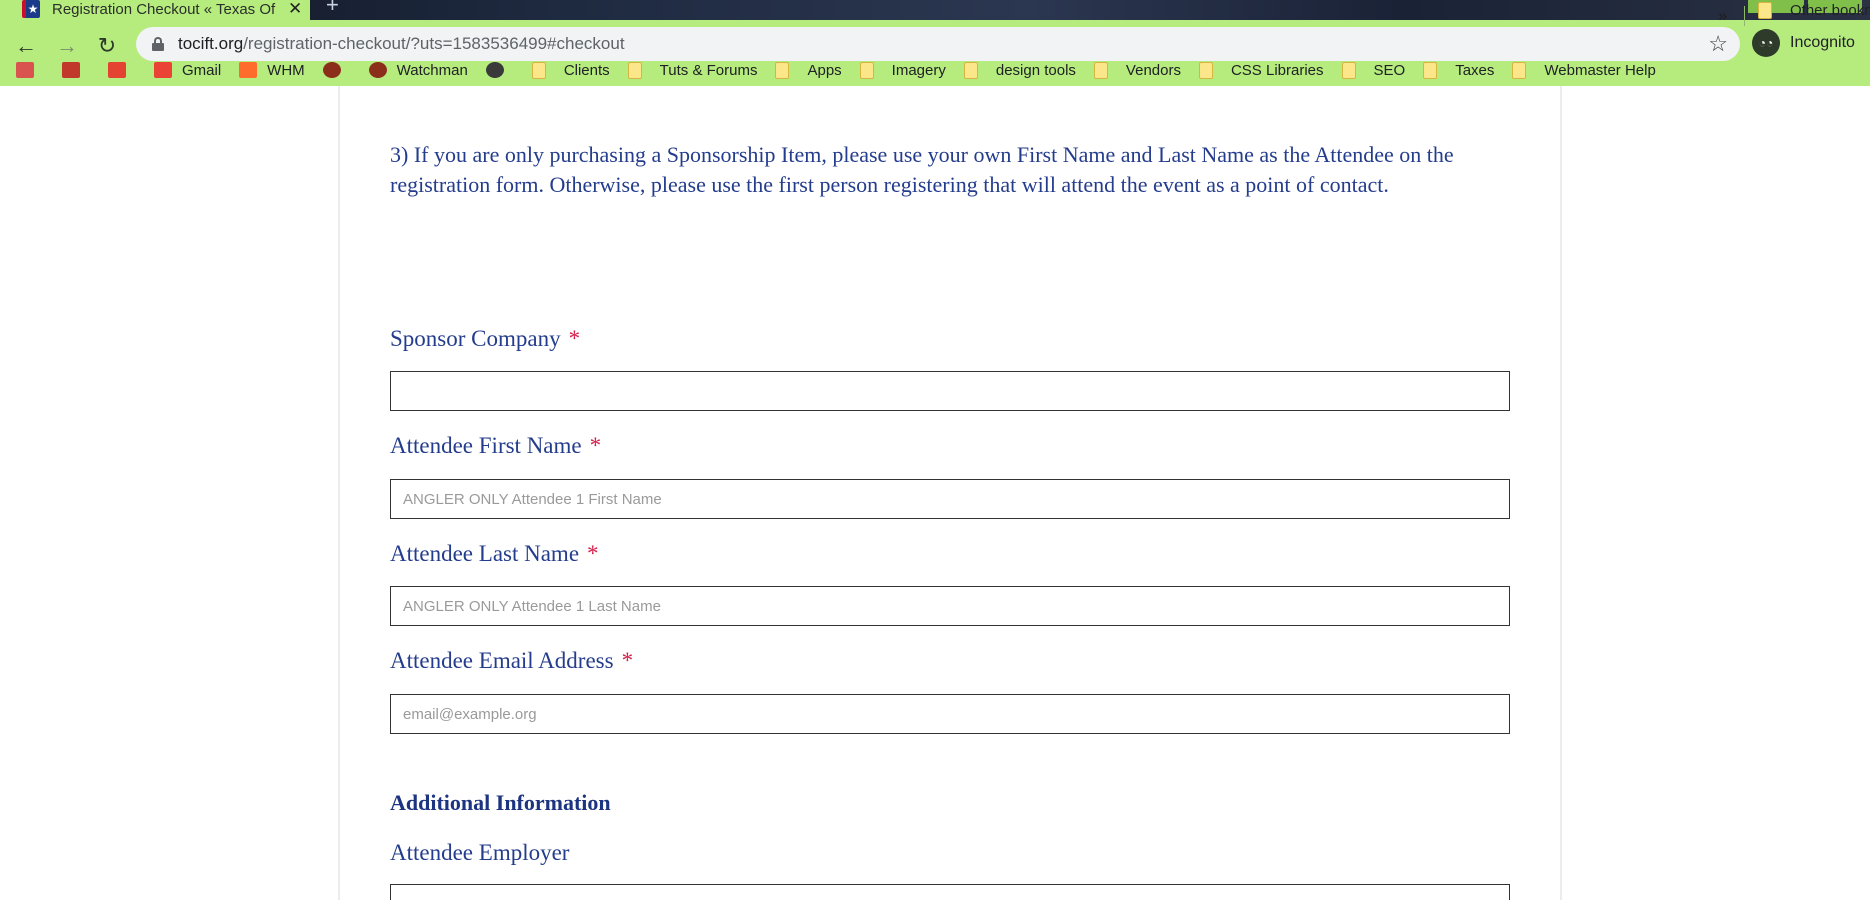  I want to click on bookmark-item: Vendors, so click(1137, 70).